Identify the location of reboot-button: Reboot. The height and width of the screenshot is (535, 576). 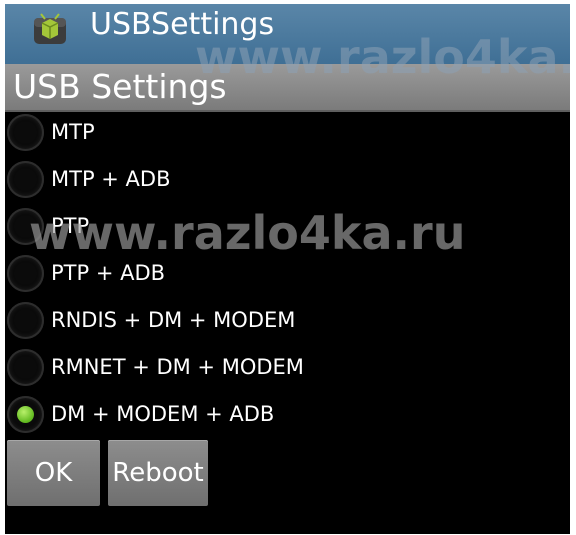
(158, 473).